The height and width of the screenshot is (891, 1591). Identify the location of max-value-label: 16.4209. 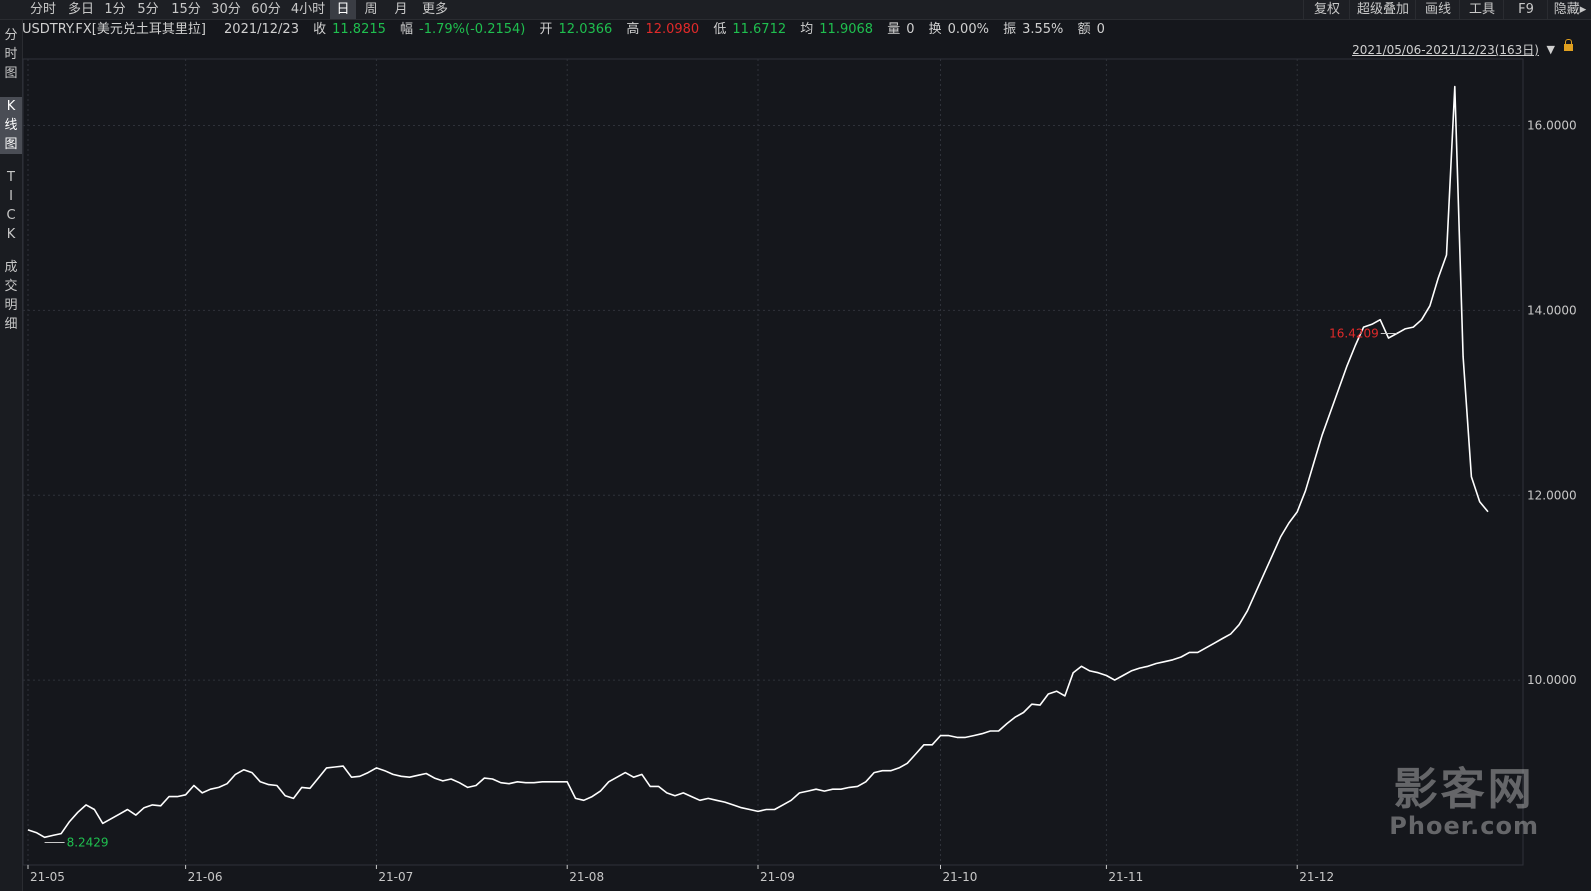
(1354, 334).